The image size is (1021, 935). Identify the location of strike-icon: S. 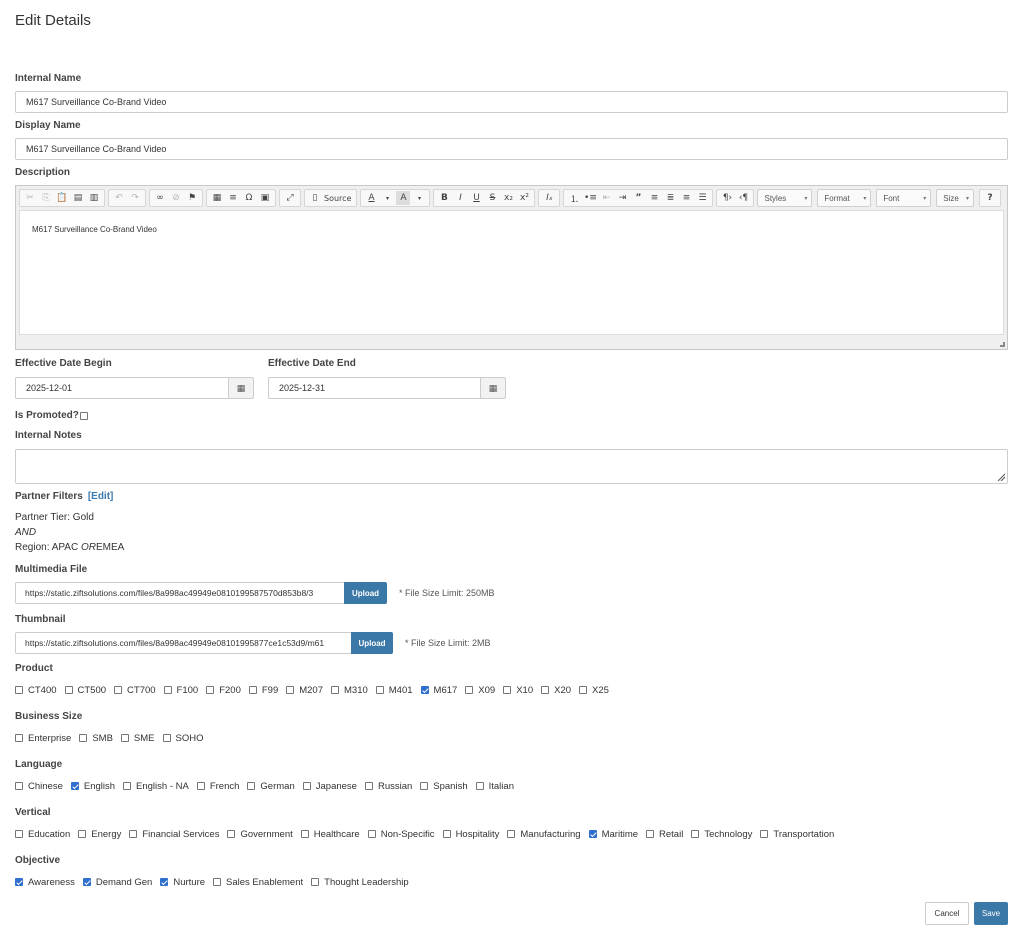
(492, 198).